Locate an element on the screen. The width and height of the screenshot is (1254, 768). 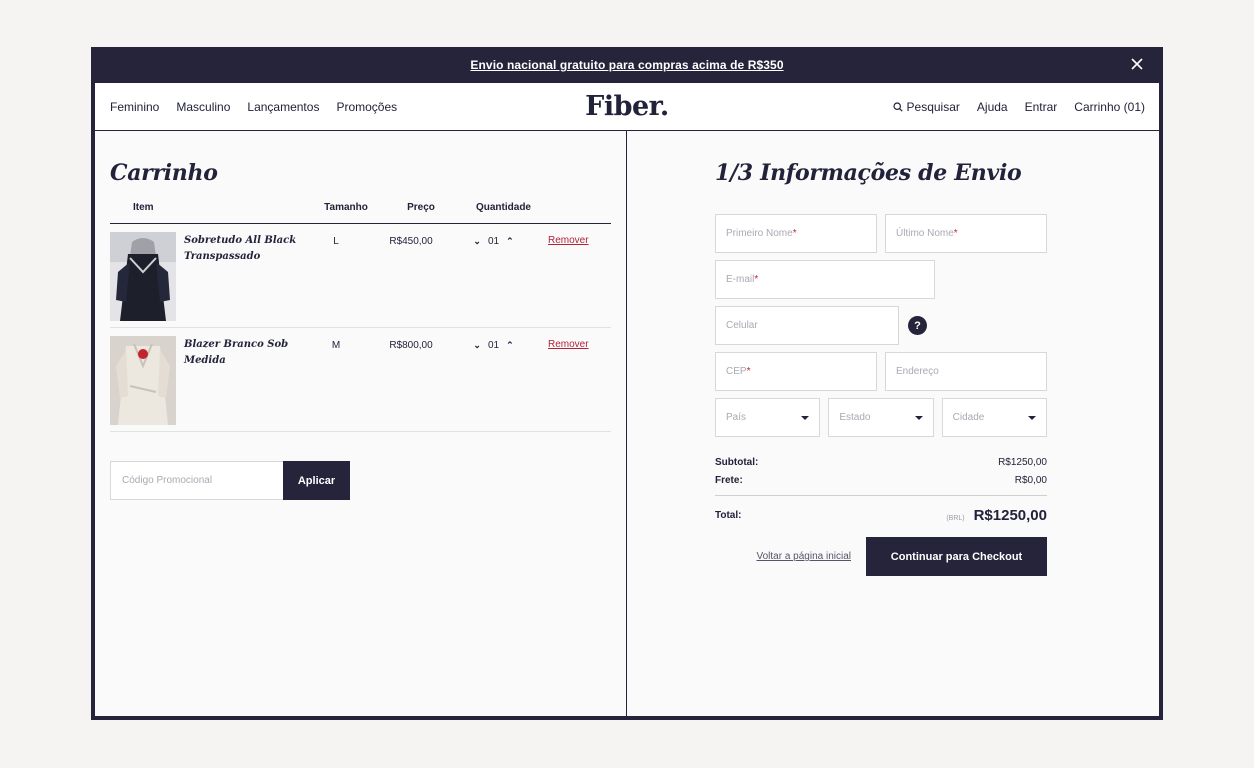
shipping-cost-value: R$0,00 is located at coordinates (1030, 480).